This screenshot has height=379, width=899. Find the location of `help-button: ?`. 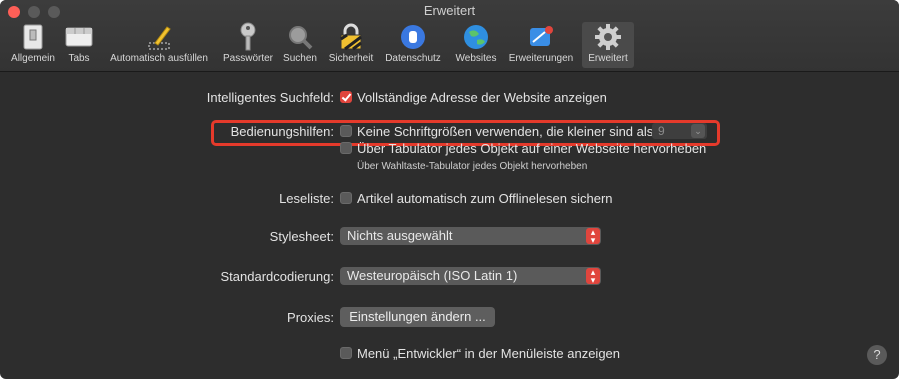

help-button: ? is located at coordinates (877, 355).